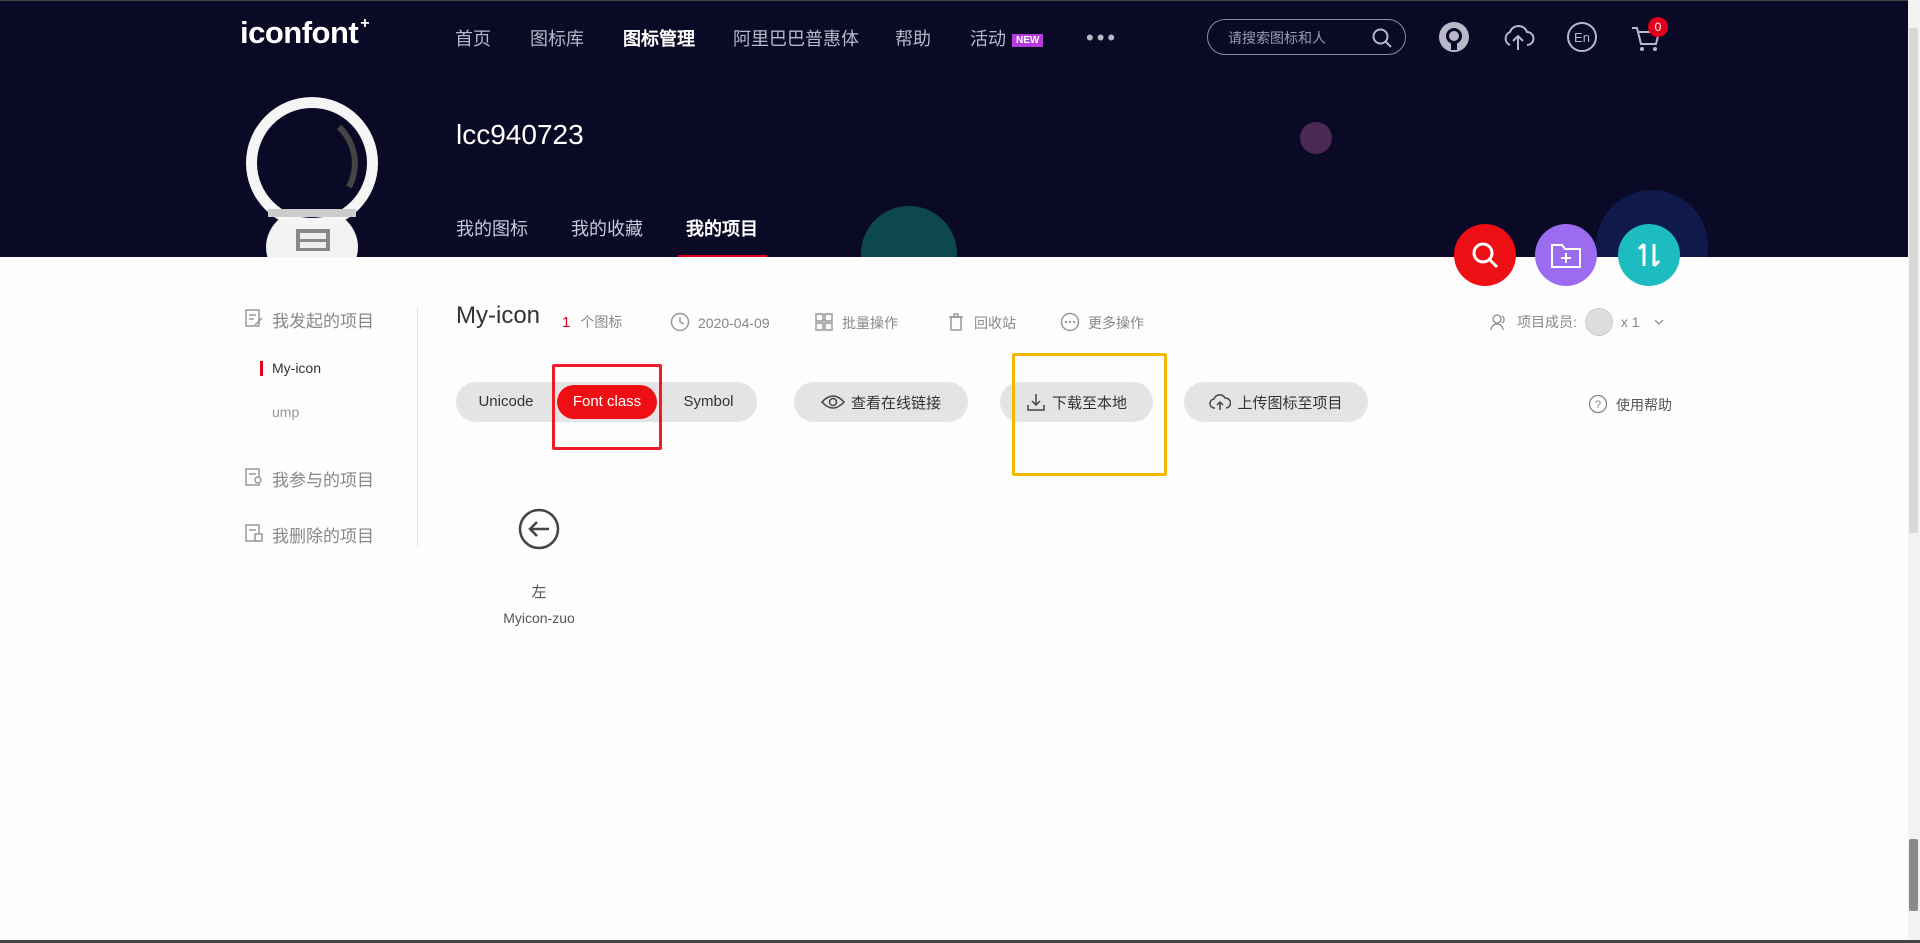 The height and width of the screenshot is (943, 1920). What do you see at coordinates (296, 368) in the screenshot?
I see `sidebar-project-my-icon: My-icon` at bounding box center [296, 368].